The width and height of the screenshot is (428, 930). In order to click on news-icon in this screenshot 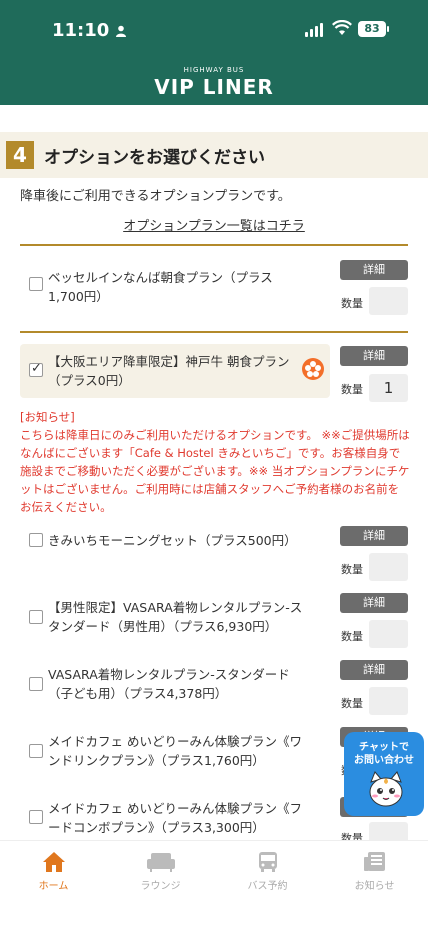, I will do `click(374, 861)`.